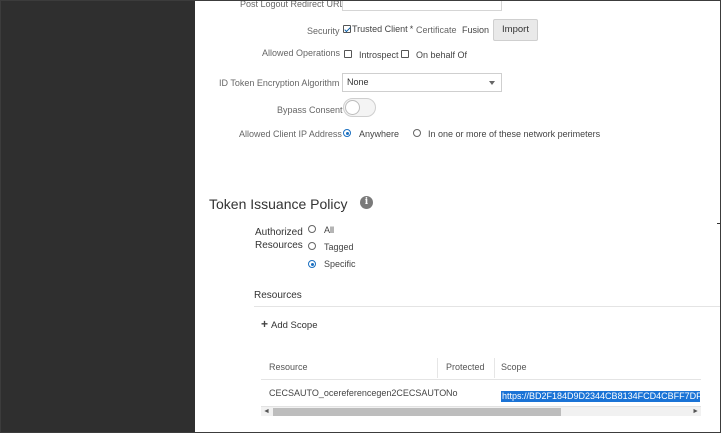 This screenshot has width=721, height=433. I want to click on toggle-knob, so click(352, 107).